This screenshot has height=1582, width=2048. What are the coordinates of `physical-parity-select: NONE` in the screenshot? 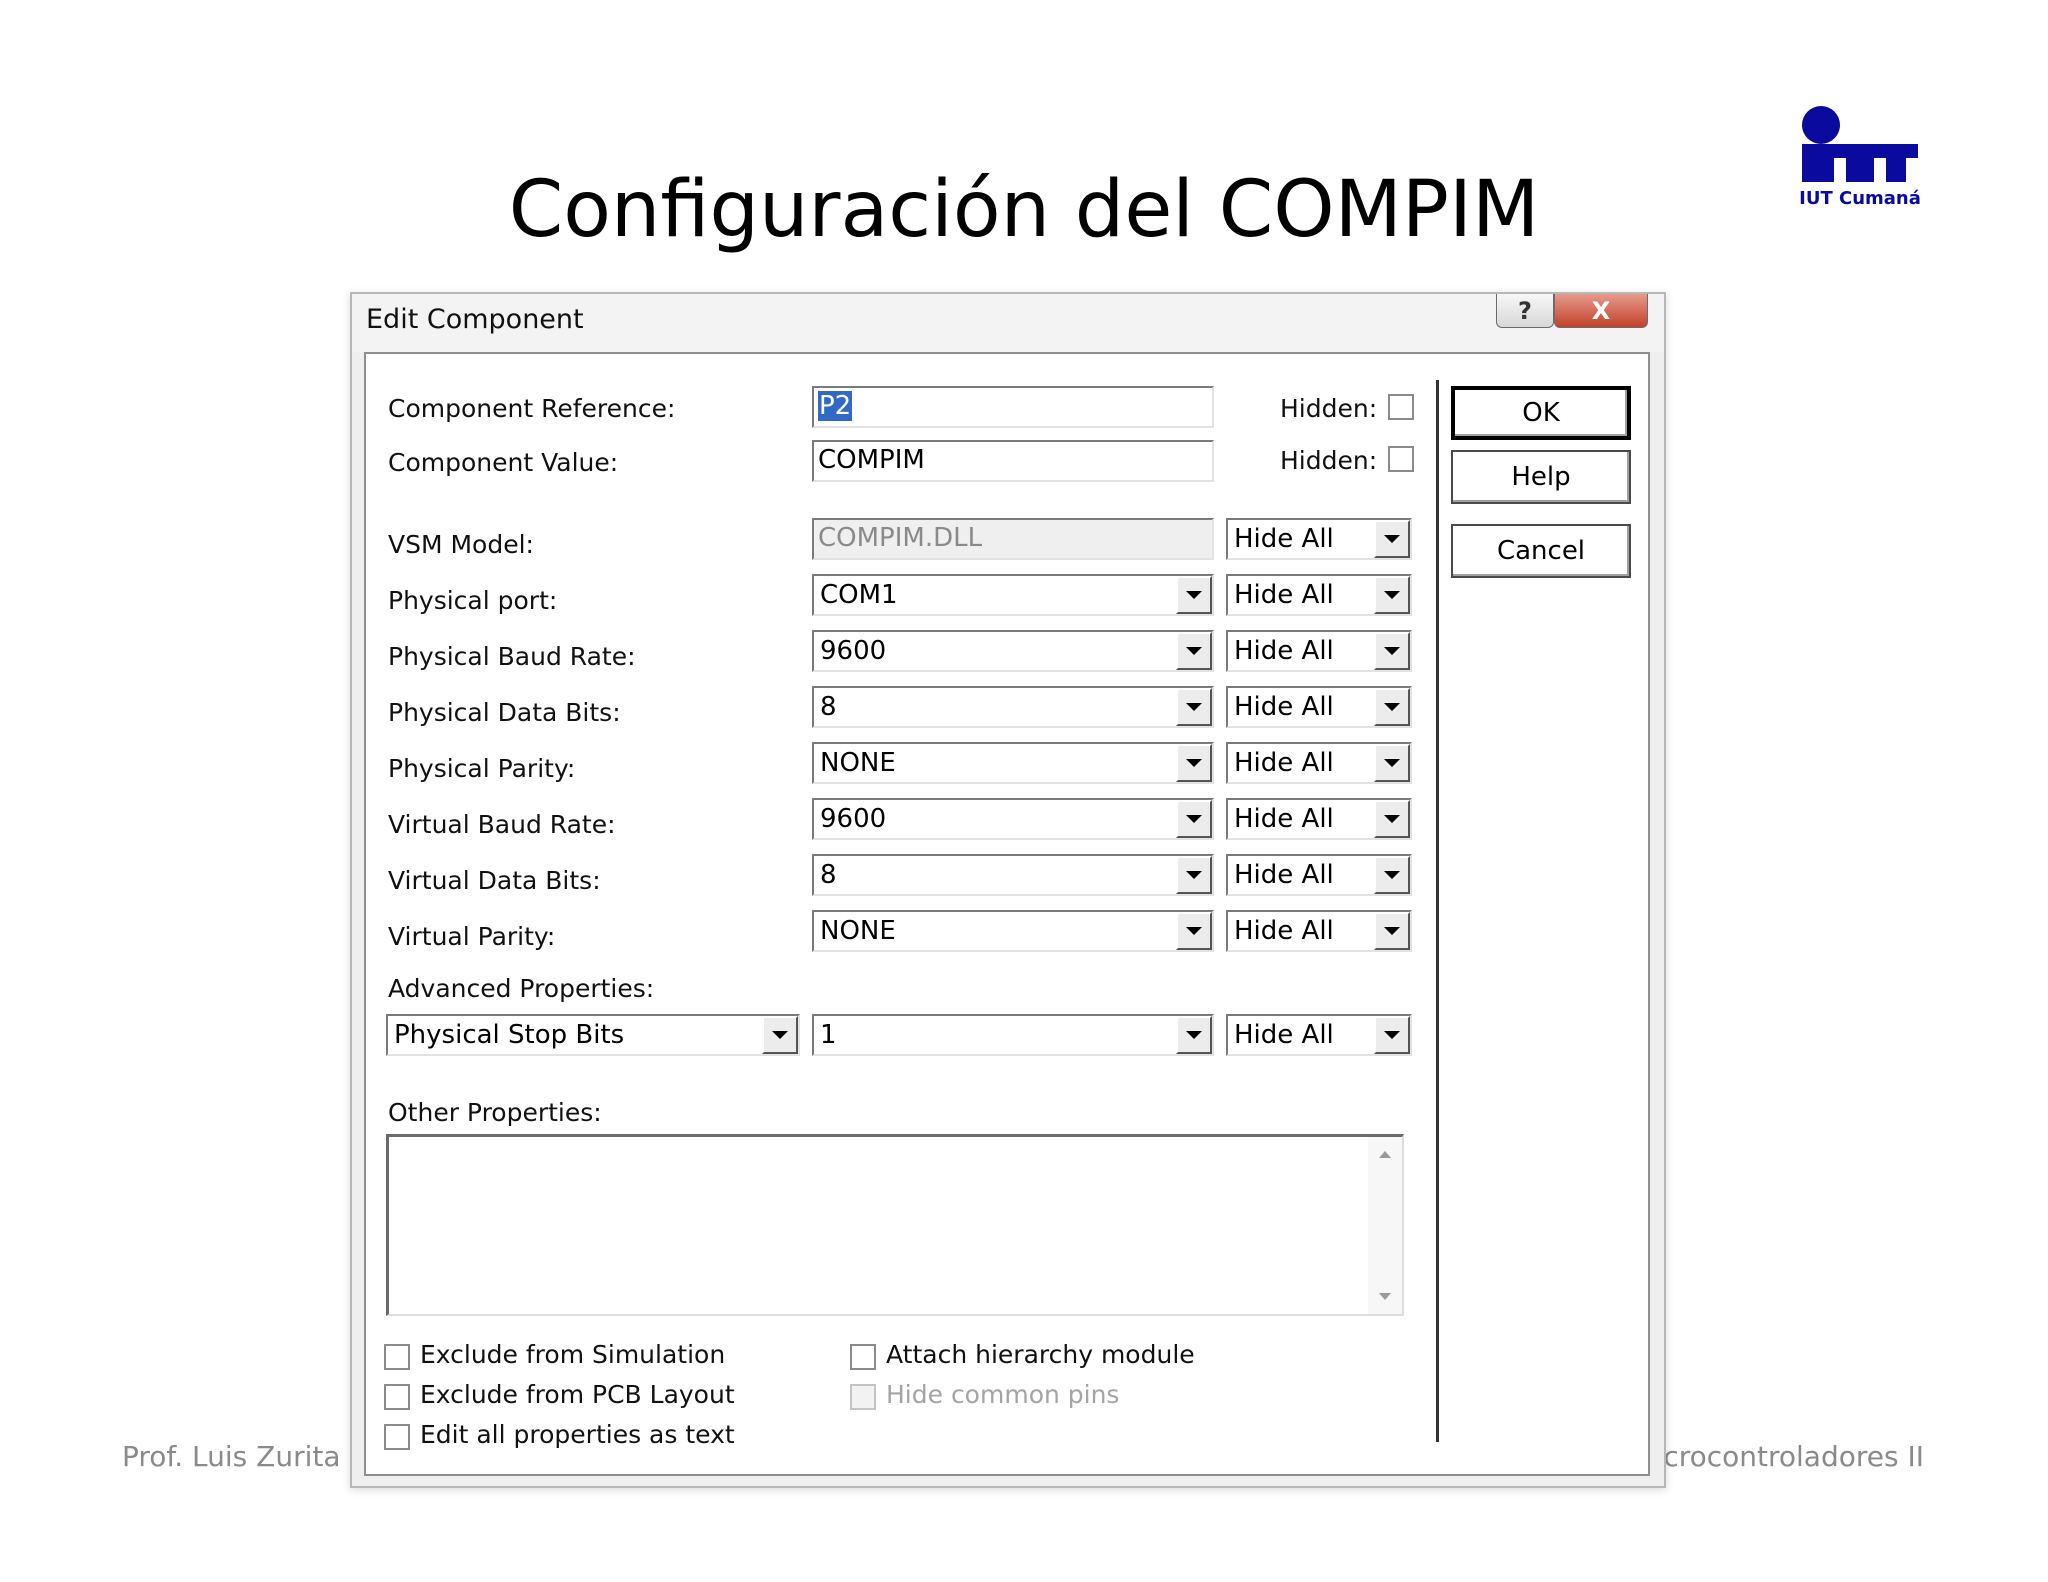 It's located at (1013, 763).